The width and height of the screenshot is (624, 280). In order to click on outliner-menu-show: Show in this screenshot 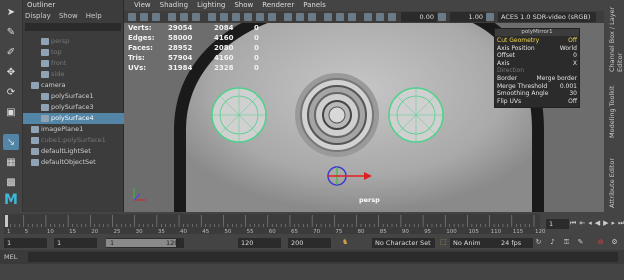, I will do `click(68, 16)`.